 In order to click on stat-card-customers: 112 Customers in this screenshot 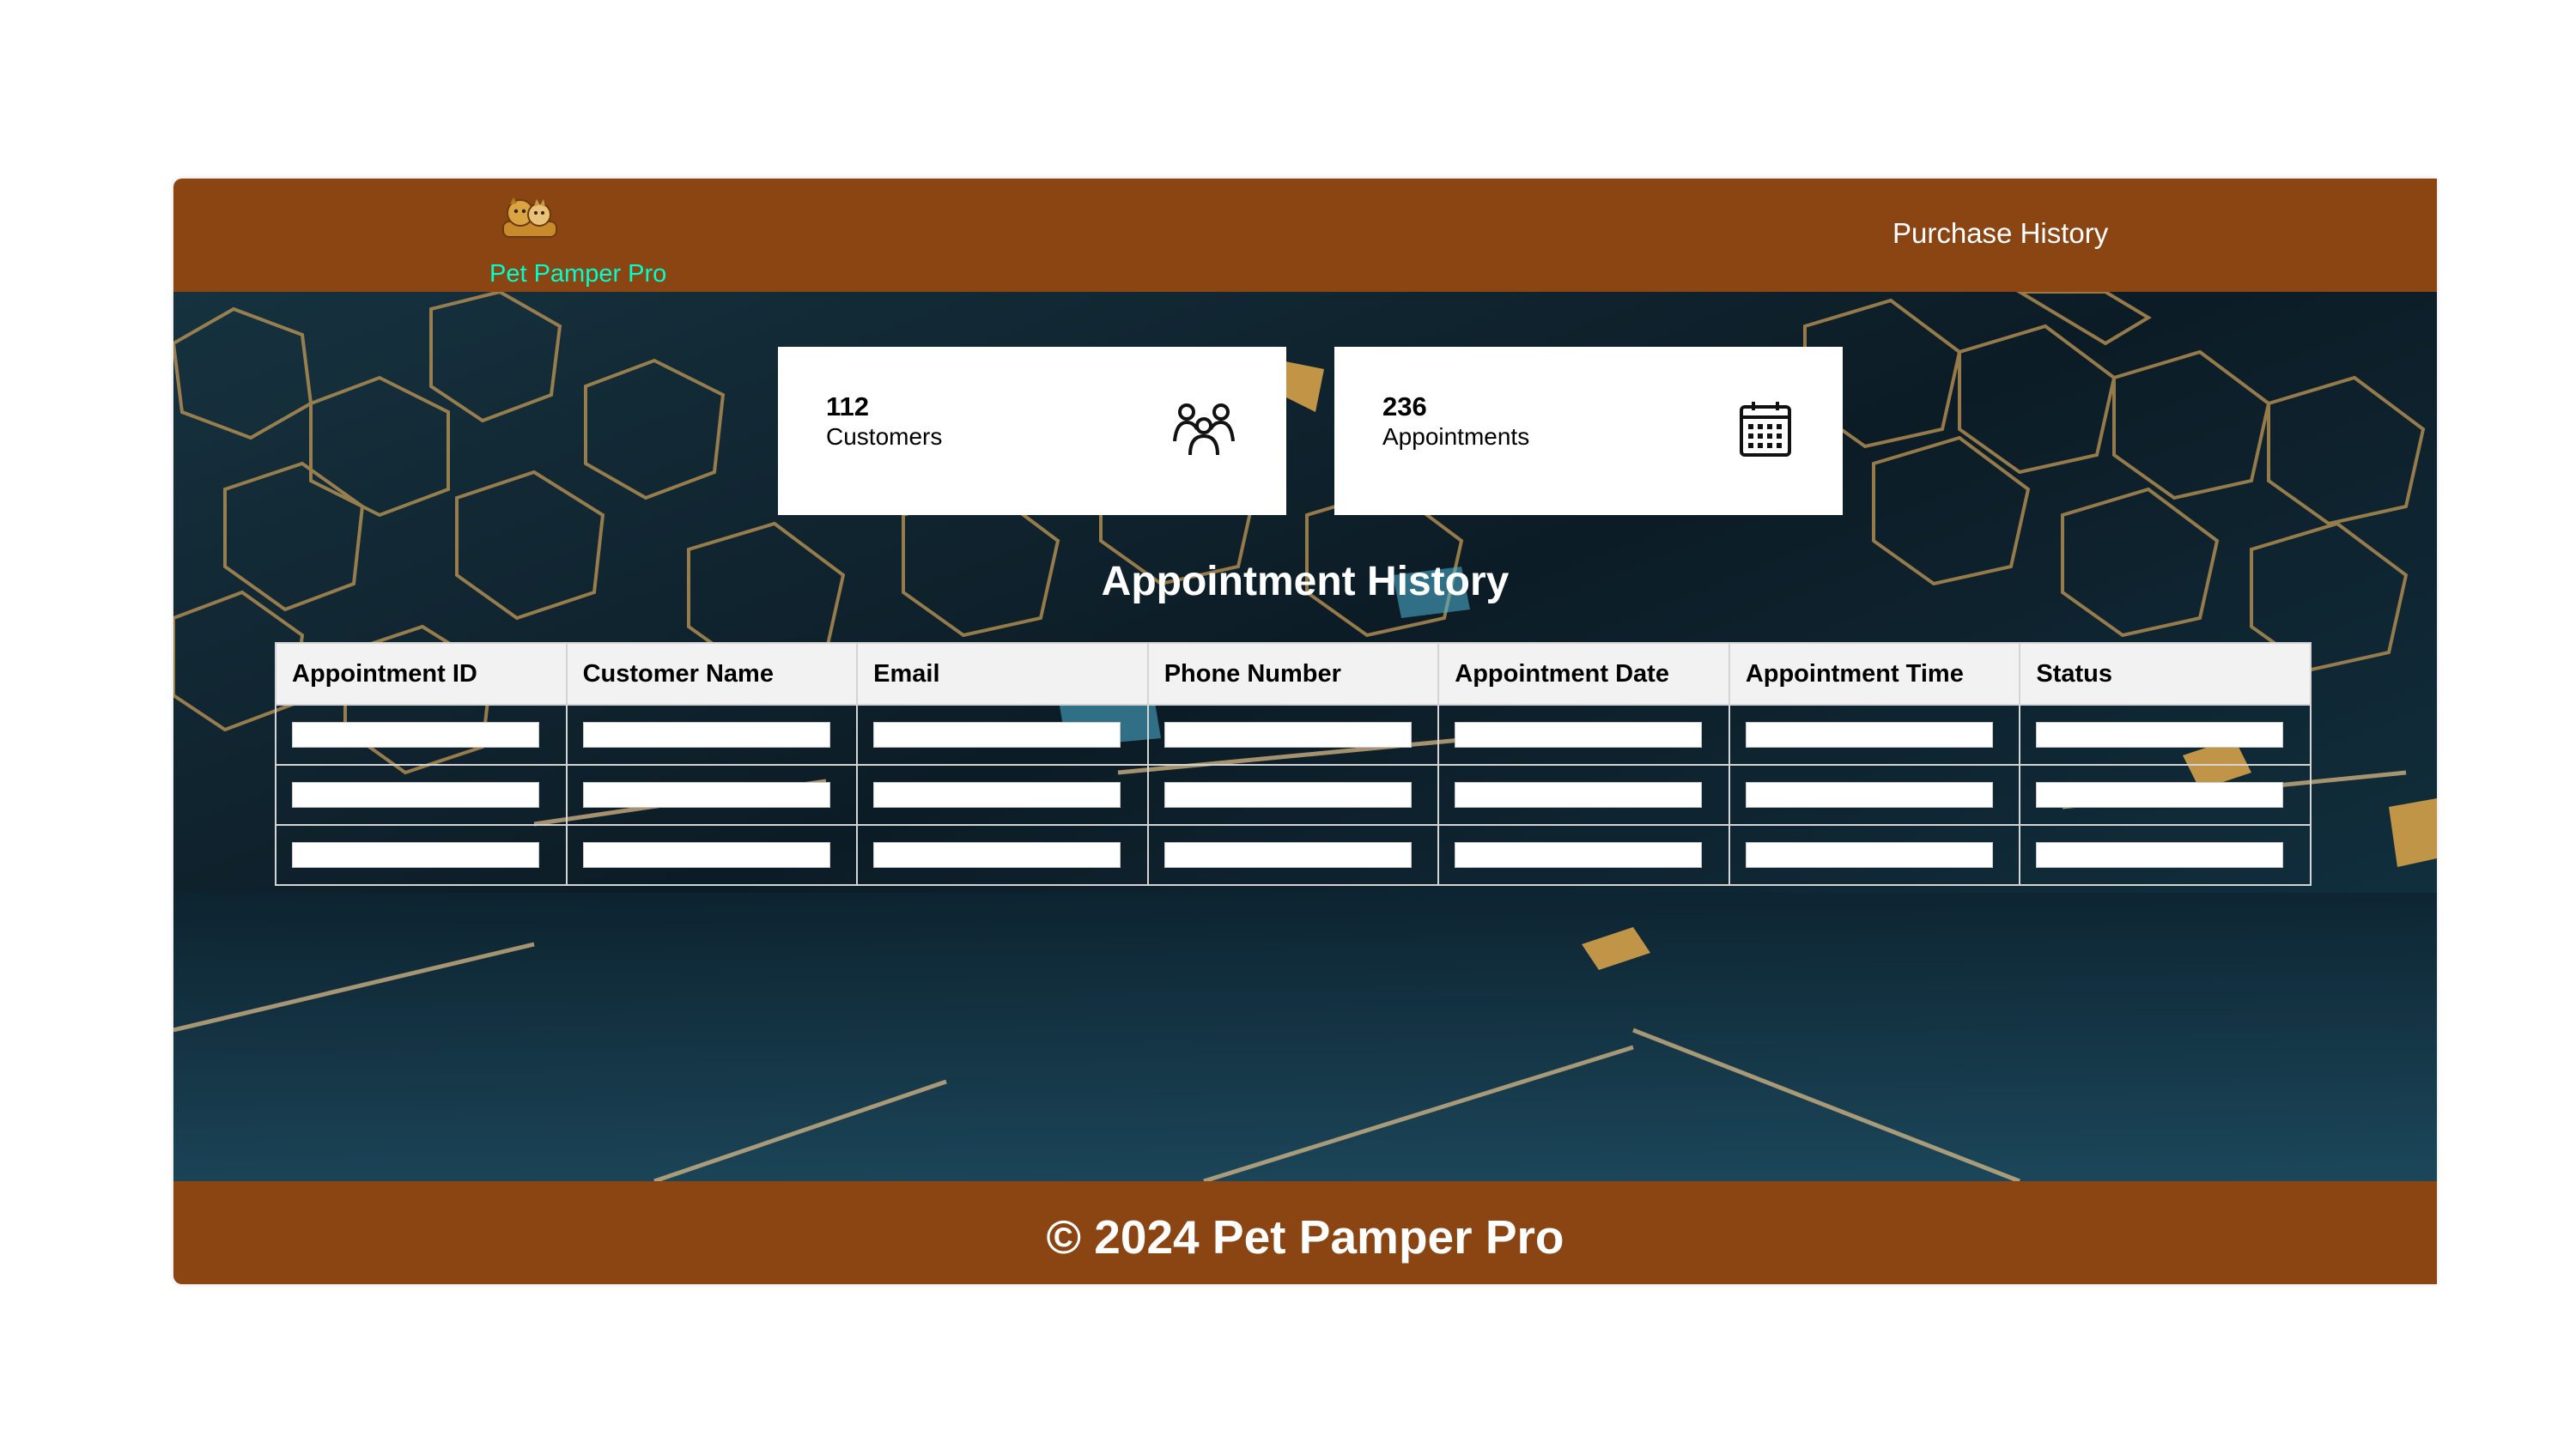, I will do `click(1032, 431)`.